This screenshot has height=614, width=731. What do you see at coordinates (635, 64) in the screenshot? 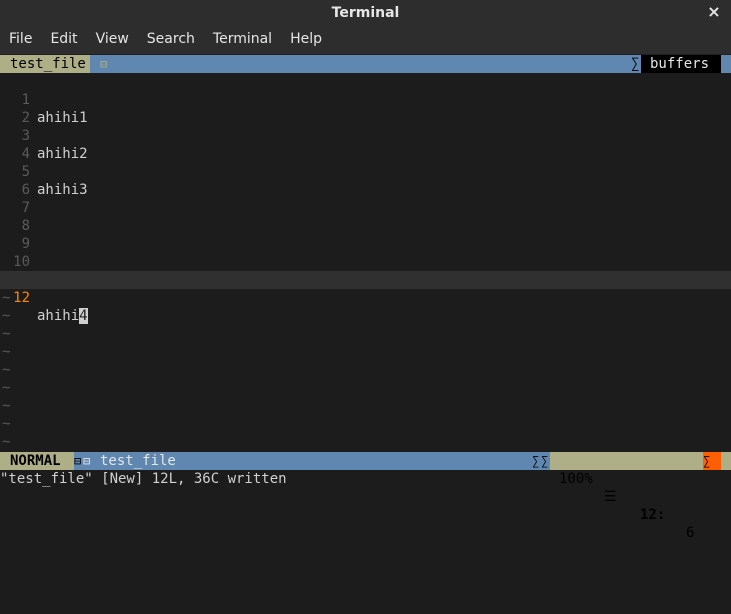
I see `tab-close-icon: ∑` at bounding box center [635, 64].